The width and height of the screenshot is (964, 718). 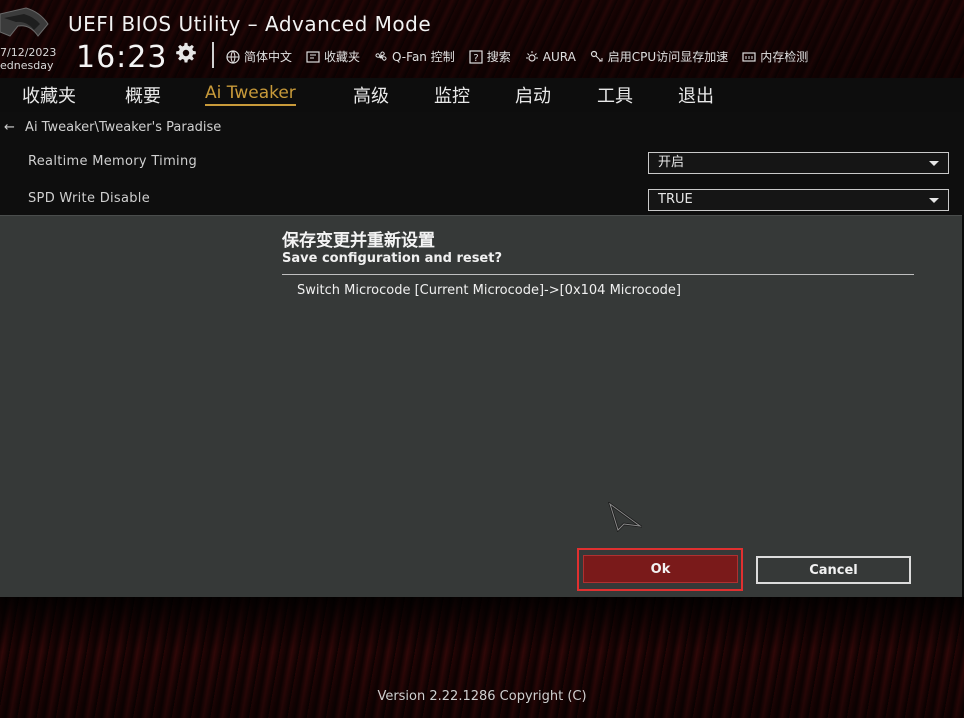 I want to click on rog-logo-icon, so click(x=24, y=22).